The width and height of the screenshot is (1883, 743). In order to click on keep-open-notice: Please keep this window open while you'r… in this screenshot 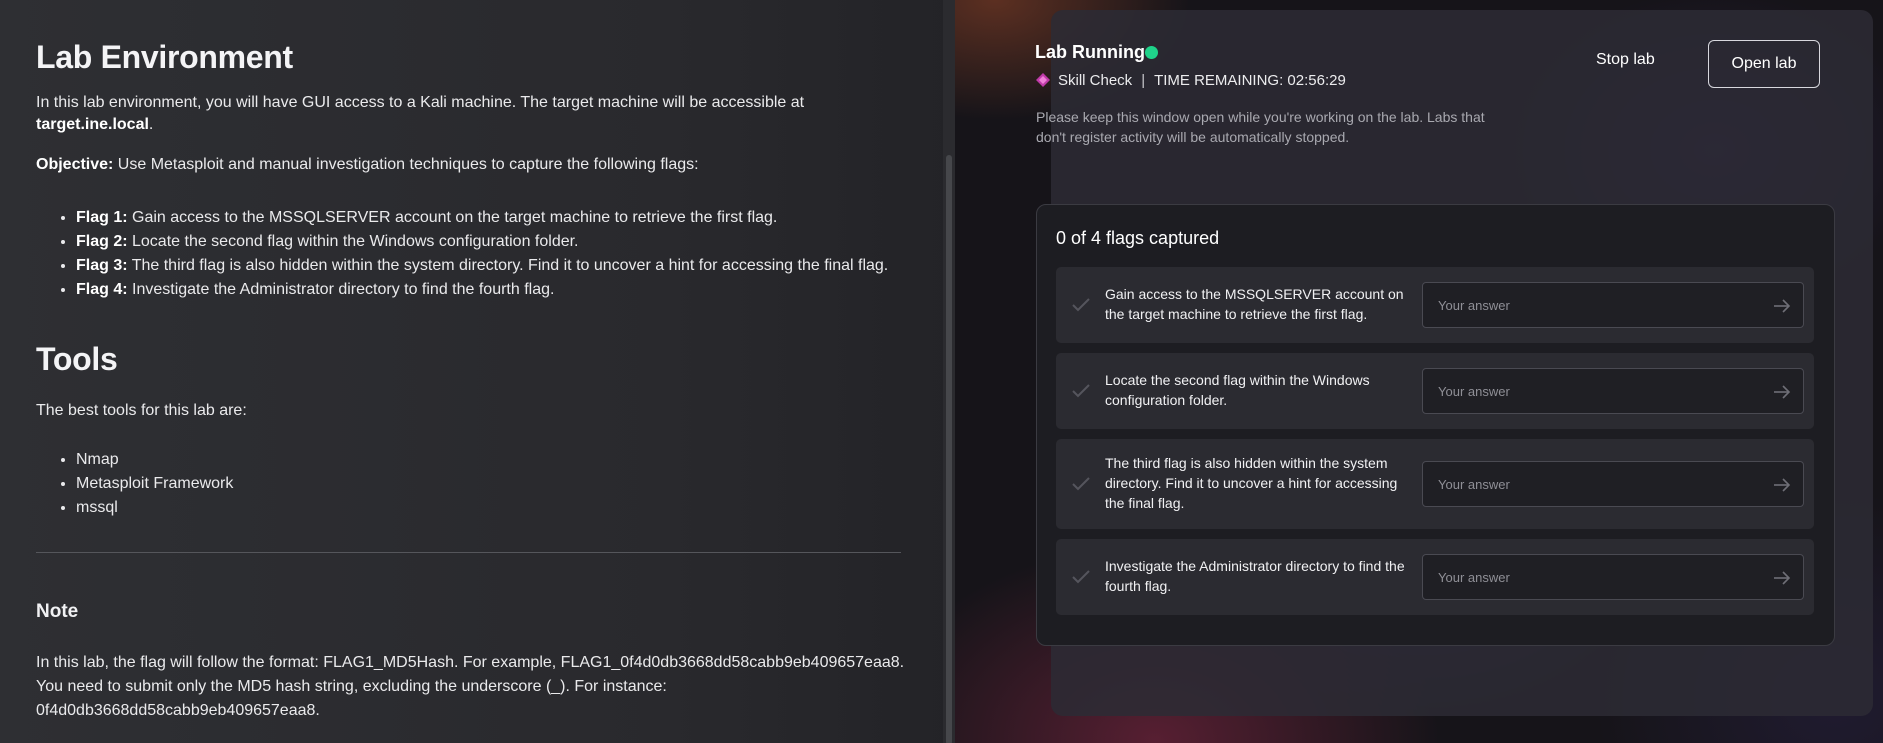, I will do `click(1260, 127)`.